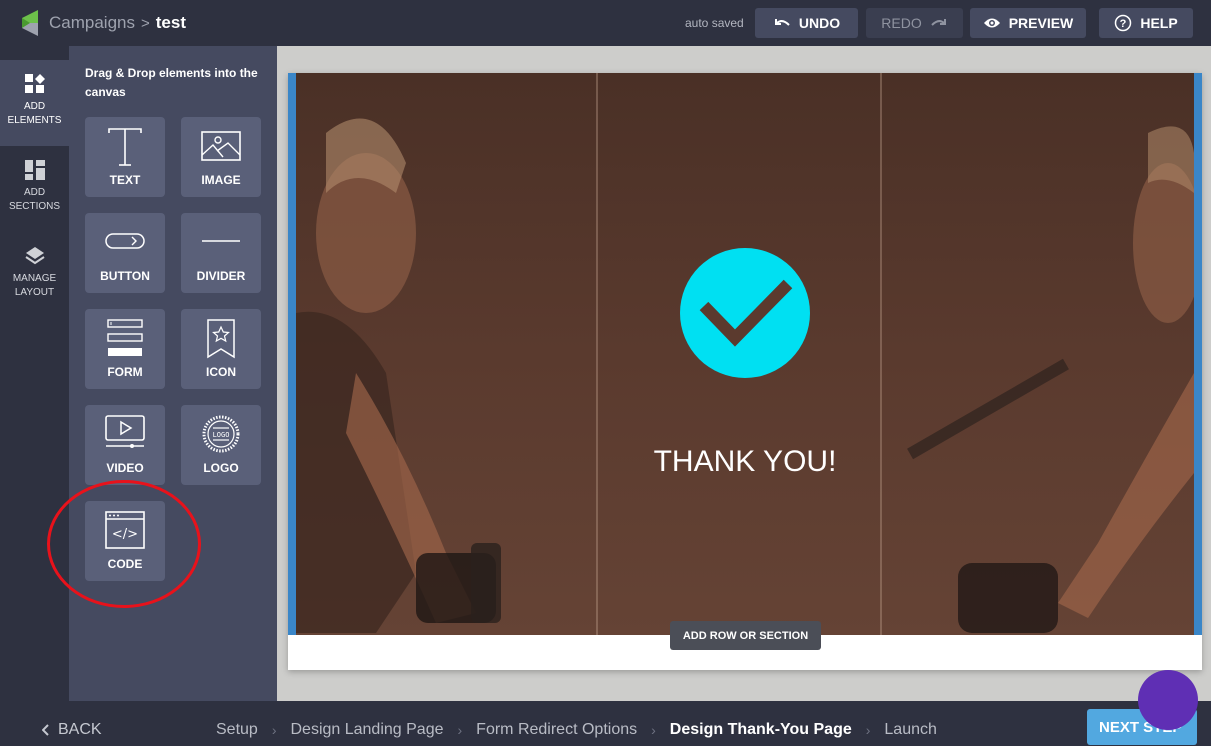 The width and height of the screenshot is (1211, 746). What do you see at coordinates (34, 170) in the screenshot?
I see `add-sections-icon` at bounding box center [34, 170].